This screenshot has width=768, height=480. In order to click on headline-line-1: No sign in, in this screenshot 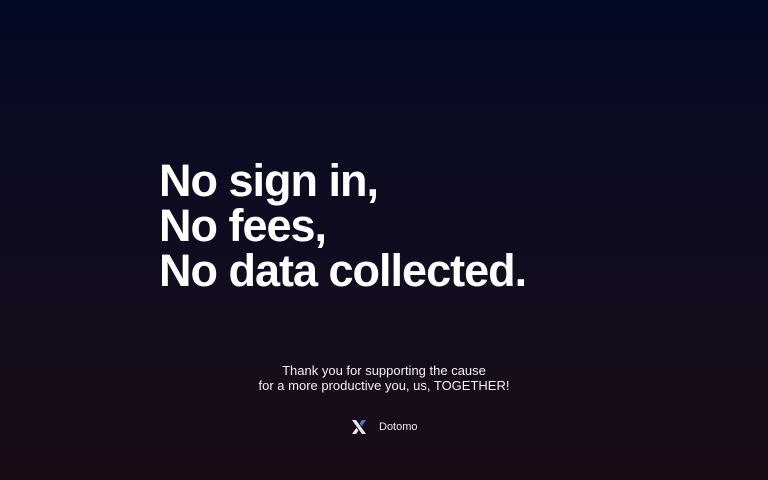, I will do `click(269, 180)`.